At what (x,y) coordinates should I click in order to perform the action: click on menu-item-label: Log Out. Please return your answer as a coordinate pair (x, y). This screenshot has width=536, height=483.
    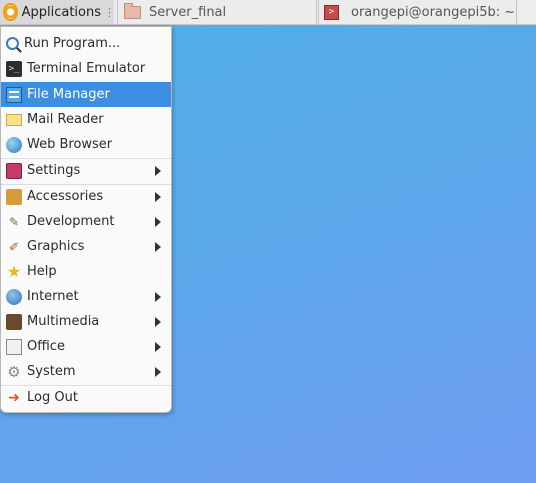
    Looking at the image, I should click on (52, 397).